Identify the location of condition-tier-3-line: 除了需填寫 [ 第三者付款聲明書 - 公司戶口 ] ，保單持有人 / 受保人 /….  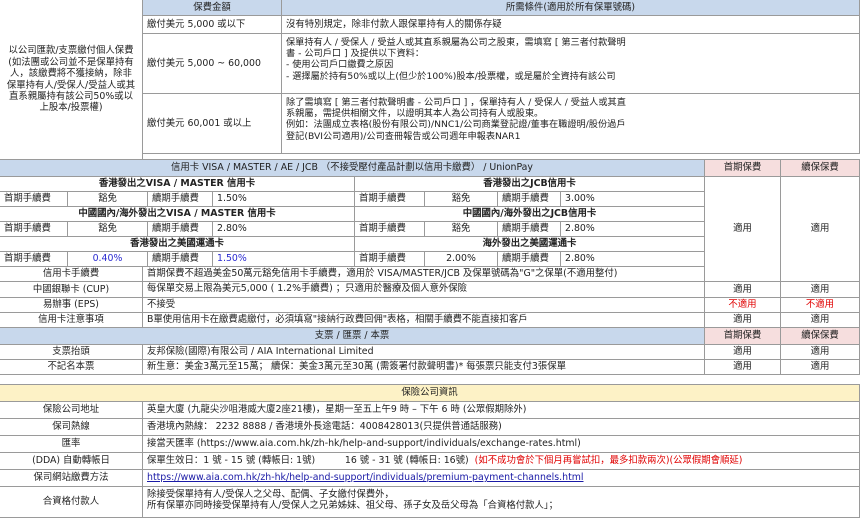
(456, 102).